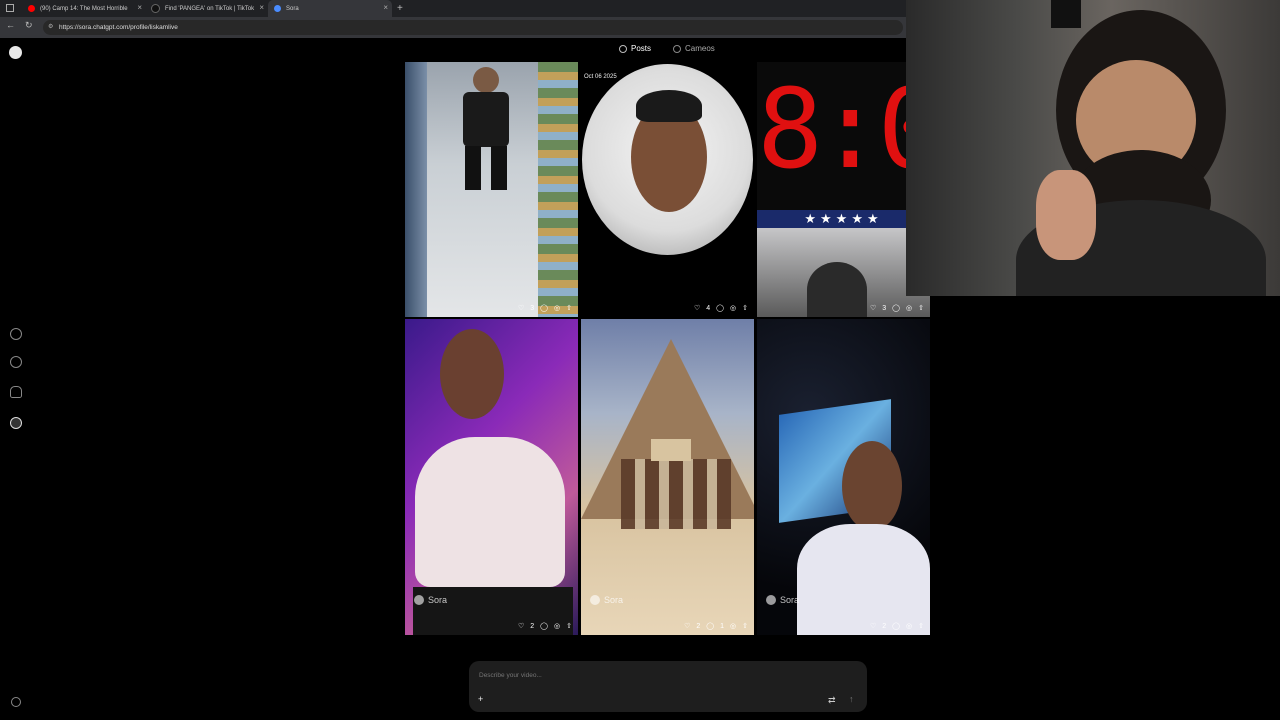 This screenshot has width=1280, height=720. Describe the element at coordinates (700, 48) in the screenshot. I see `tab-label: Cameos` at that location.